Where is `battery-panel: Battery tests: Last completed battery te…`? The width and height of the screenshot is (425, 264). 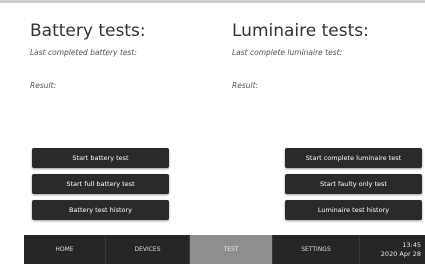
battery-panel: Battery tests: Last completed battery te… is located at coordinates (88, 56).